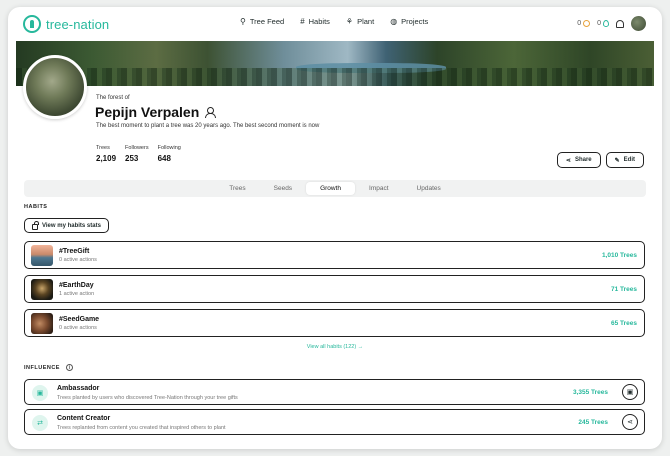 The width and height of the screenshot is (670, 456). Describe the element at coordinates (55, 87) in the screenshot. I see `profile-avatar` at that location.